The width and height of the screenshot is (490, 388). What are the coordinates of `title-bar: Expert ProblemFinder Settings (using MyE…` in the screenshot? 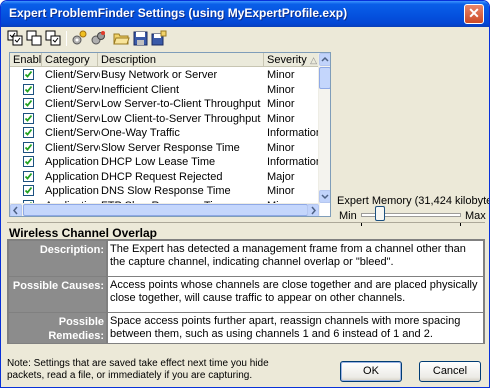 It's located at (245, 14).